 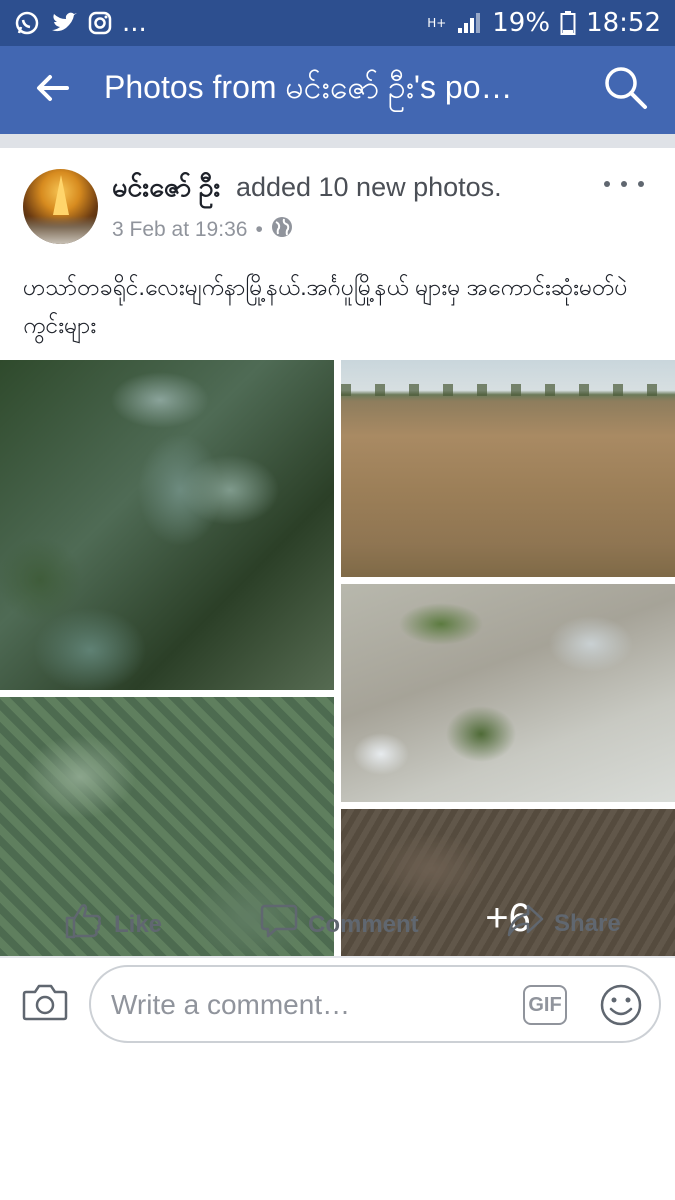 I want to click on comment-composer: Write a comment… GIF, so click(x=337, y=1005).